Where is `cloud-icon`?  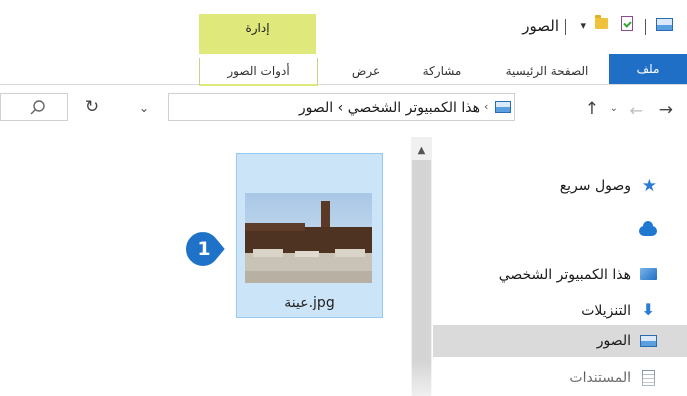
cloud-icon is located at coordinates (648, 228).